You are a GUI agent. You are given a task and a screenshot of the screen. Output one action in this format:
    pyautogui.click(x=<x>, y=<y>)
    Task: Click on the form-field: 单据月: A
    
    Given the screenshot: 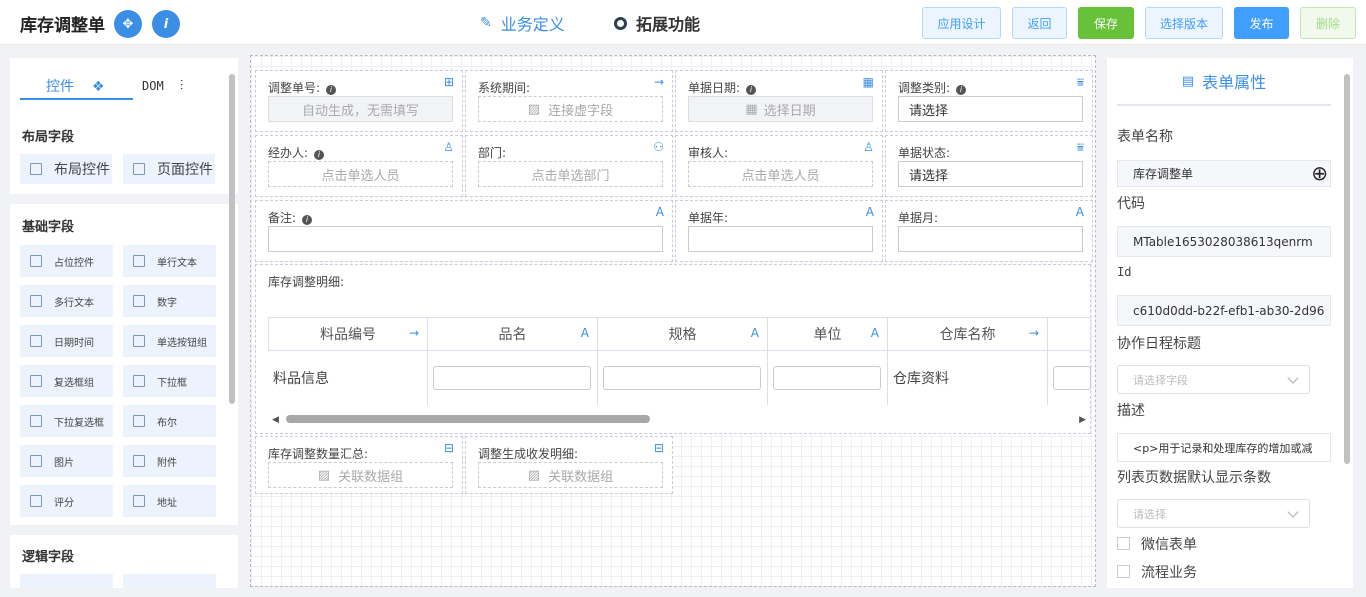 What is the action you would take?
    pyautogui.click(x=989, y=231)
    